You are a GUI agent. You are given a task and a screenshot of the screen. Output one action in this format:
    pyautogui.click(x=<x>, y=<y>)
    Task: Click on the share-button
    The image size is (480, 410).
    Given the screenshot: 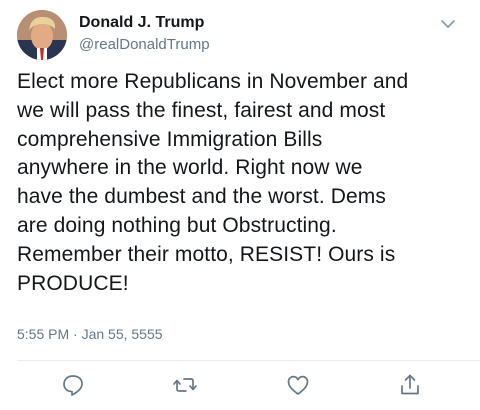 What is the action you would take?
    pyautogui.click(x=410, y=385)
    